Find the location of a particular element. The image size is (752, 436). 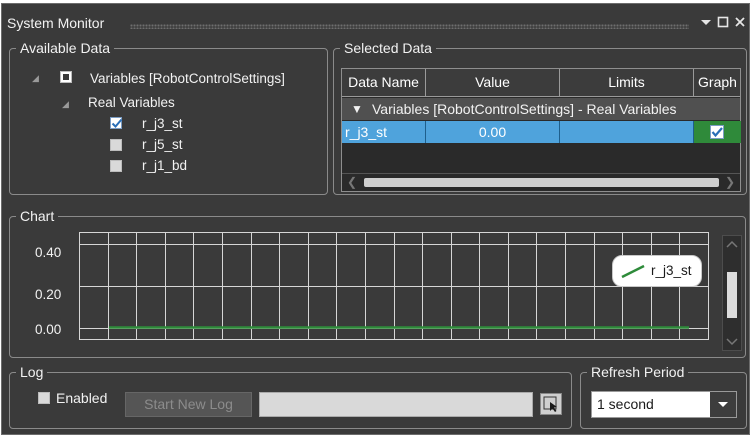

log-enabled-label: Enabled is located at coordinates (81, 398).